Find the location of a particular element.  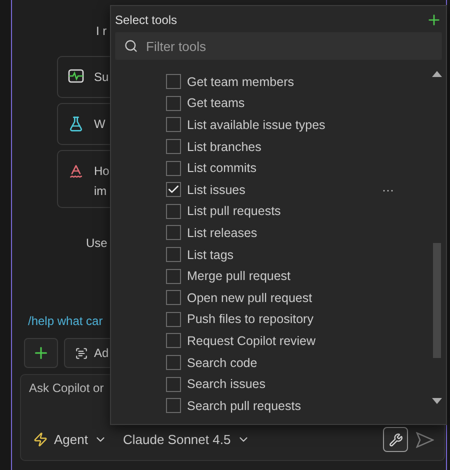

tool-label: Merge pull request is located at coordinates (239, 276).